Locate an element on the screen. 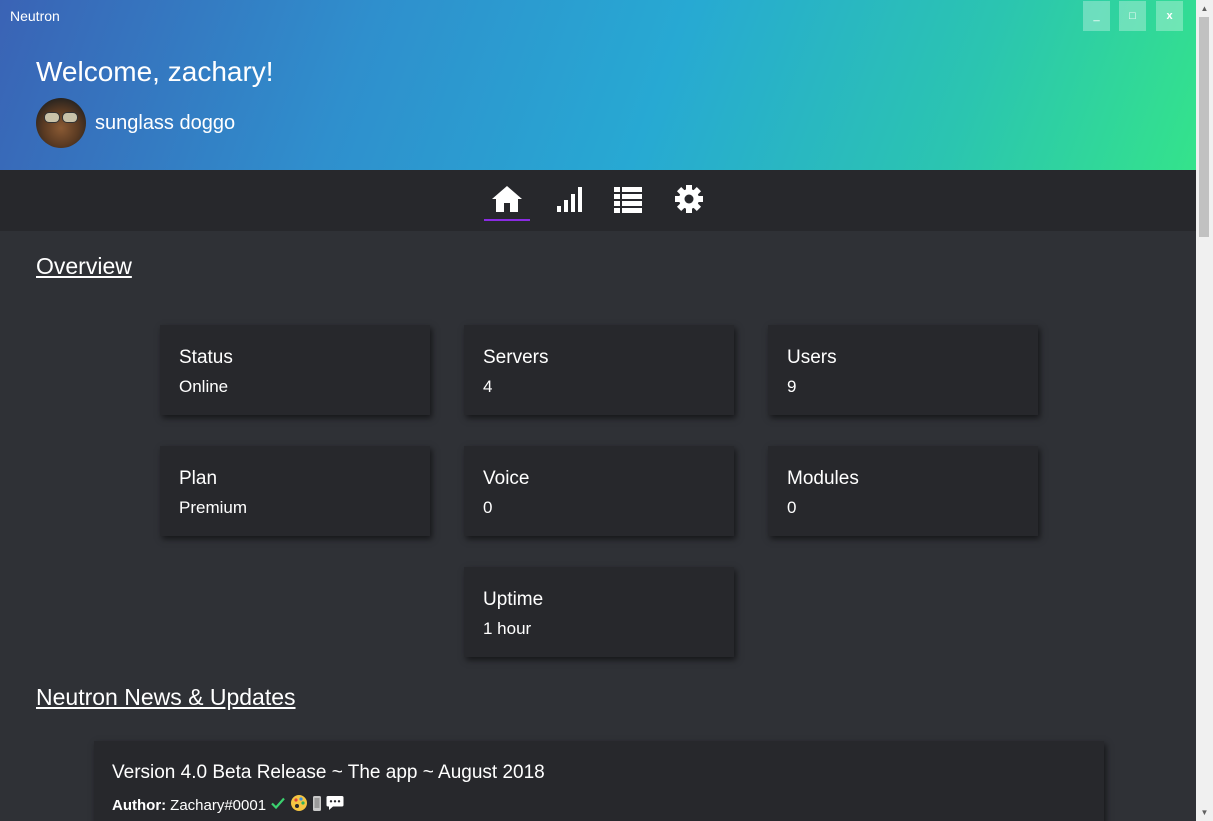 Image resolution: width=1213 pixels, height=821 pixels. stats-icon is located at coordinates (569, 202).